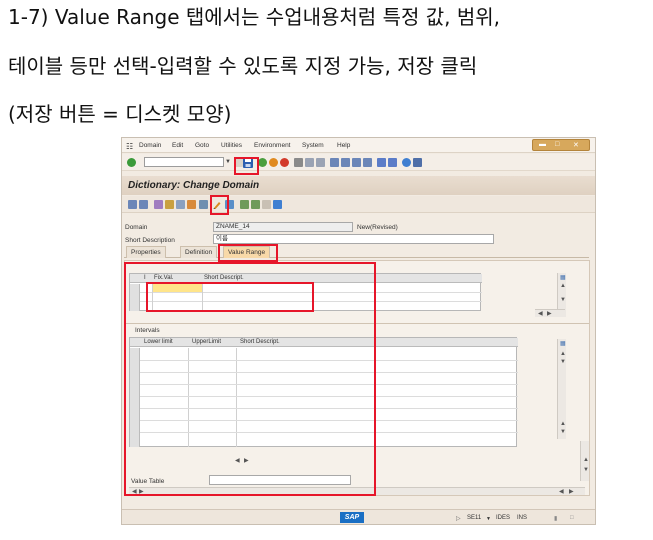  I want to click on layout-menu-icon, so click(417, 162).